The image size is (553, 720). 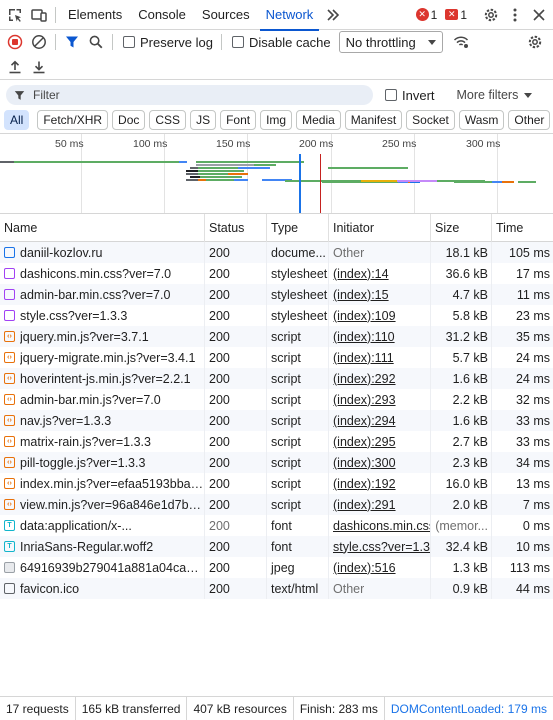 What do you see at coordinates (481, 120) in the screenshot?
I see `type-filter-wasm: Wasm` at bounding box center [481, 120].